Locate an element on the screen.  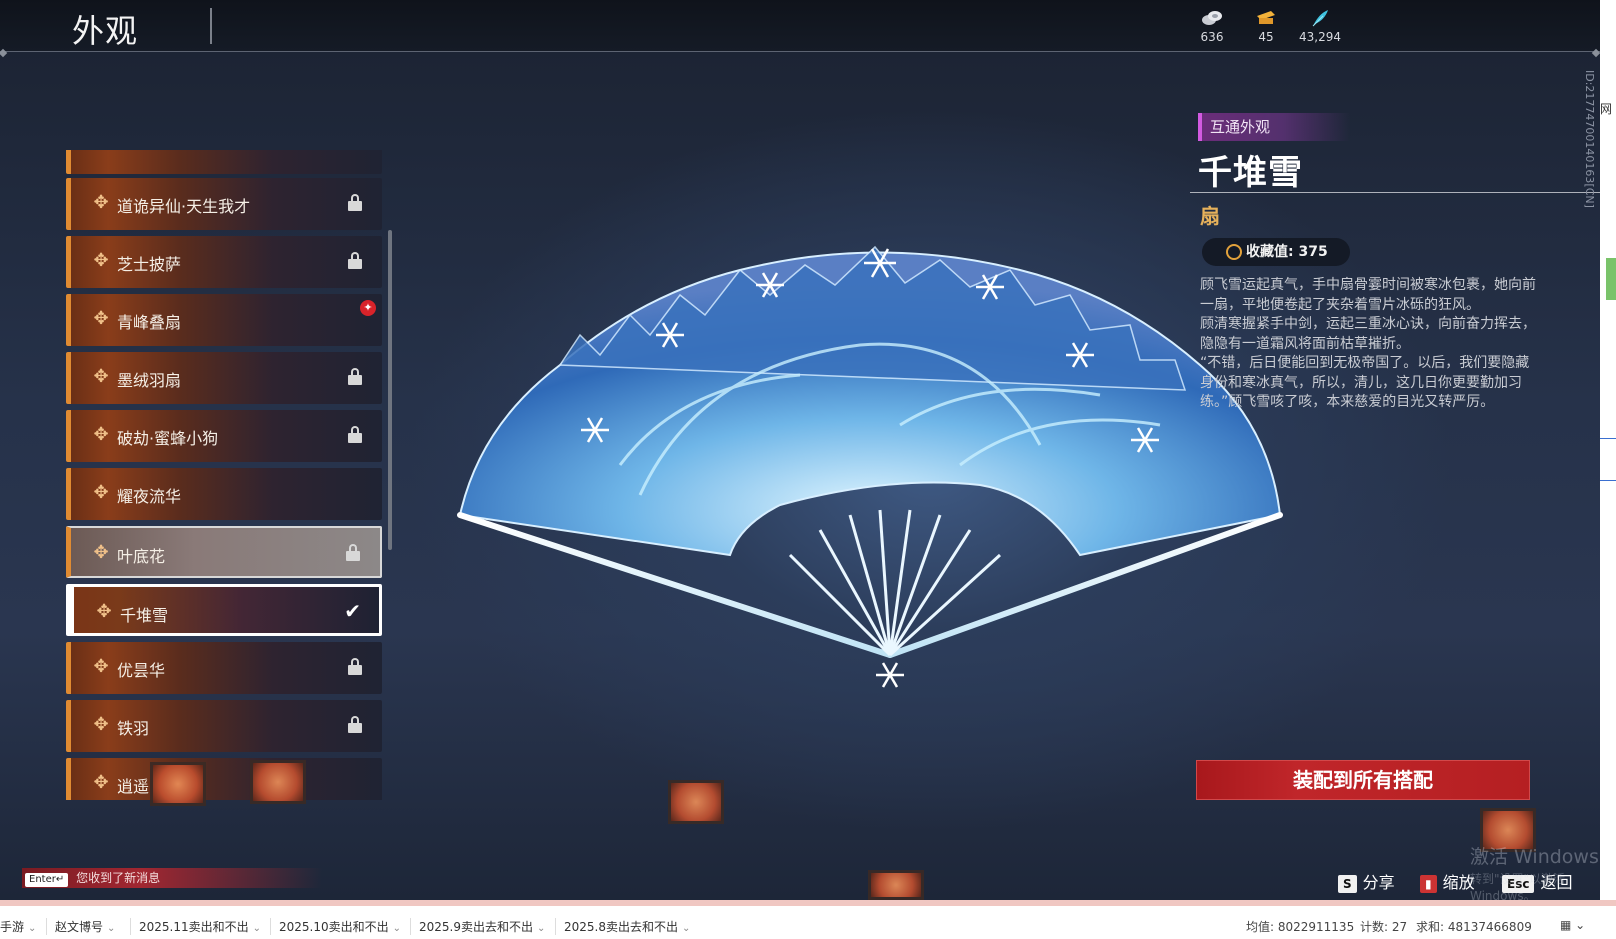
list-item-hovered: ✥ 叶底花 is located at coordinates (224, 552).